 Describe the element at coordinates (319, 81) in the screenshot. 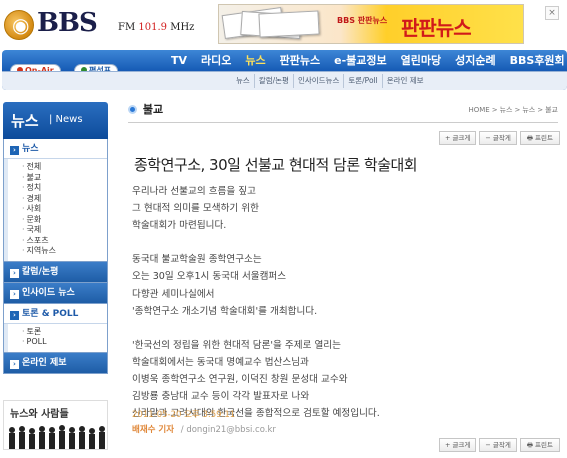

I see `sub-menu-item: 인사이드뉴스` at that location.